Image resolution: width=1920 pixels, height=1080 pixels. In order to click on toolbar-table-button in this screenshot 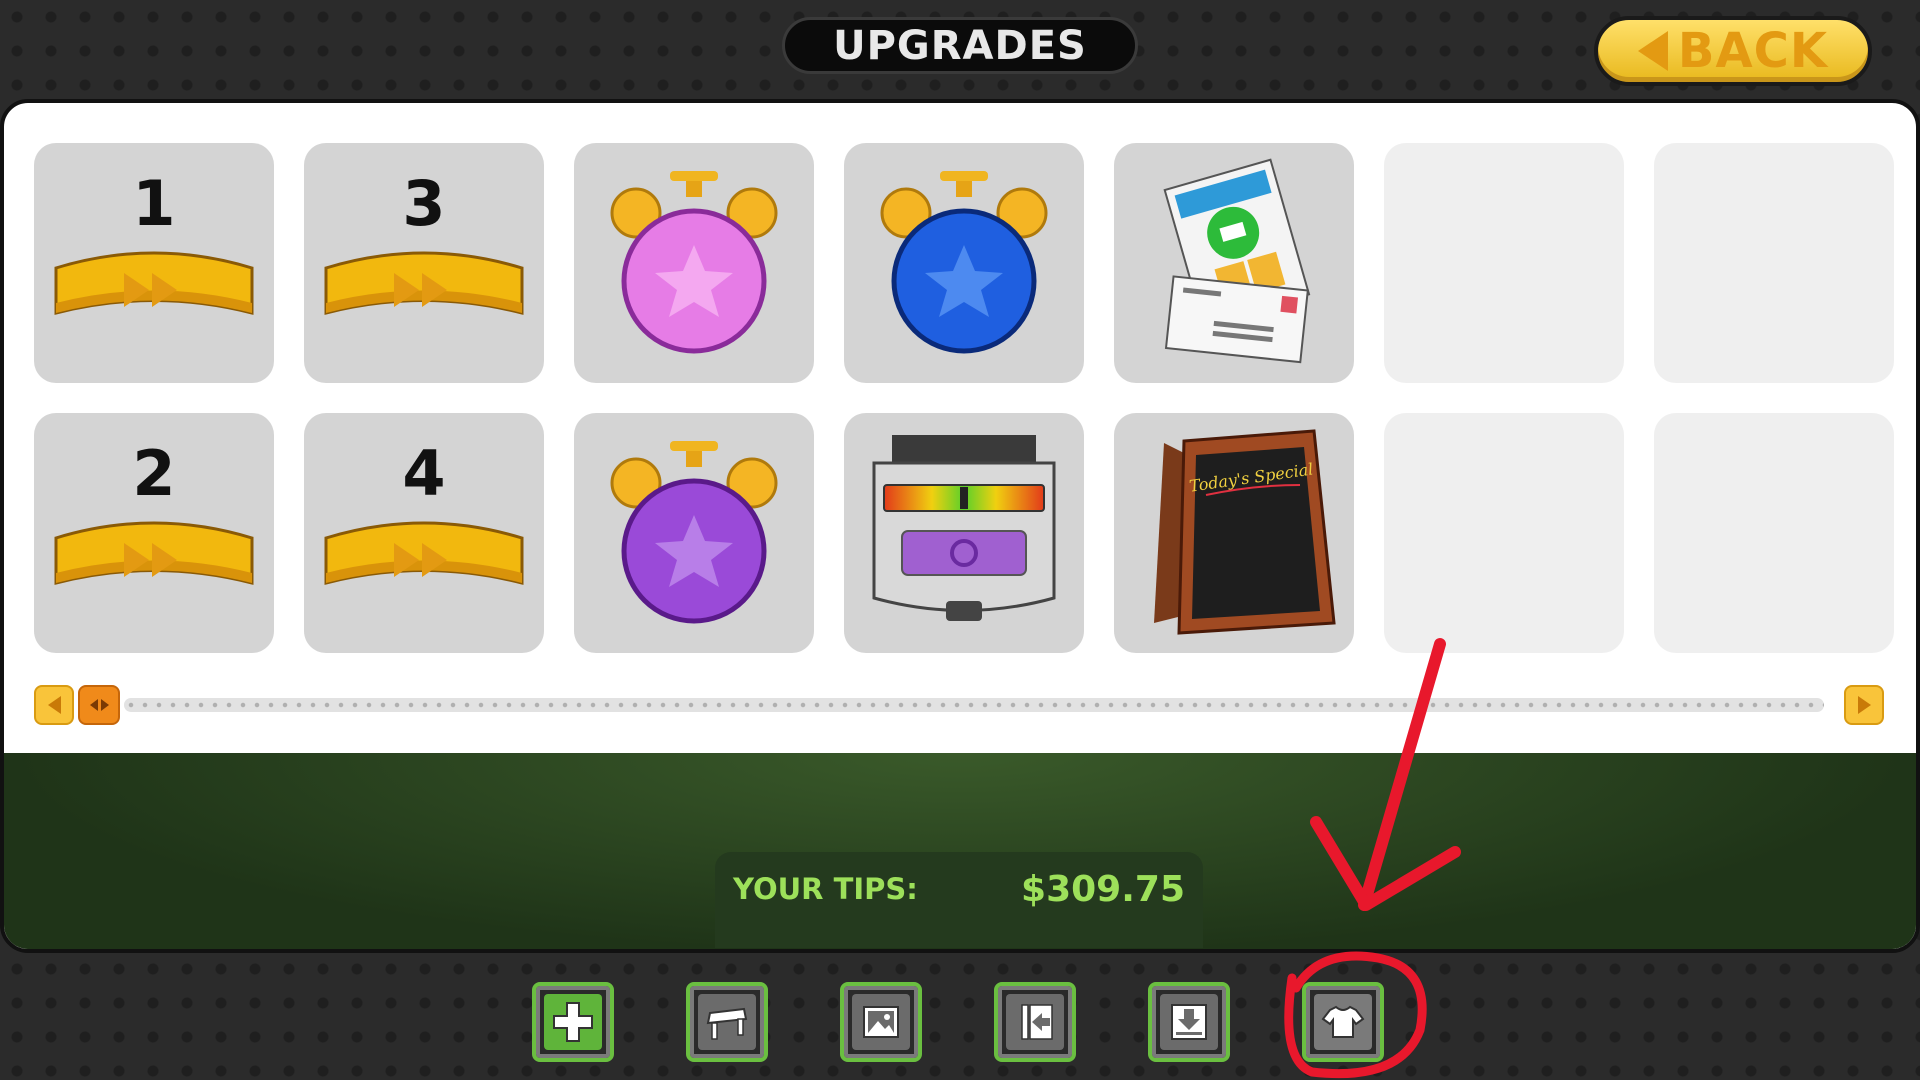, I will do `click(727, 1022)`.